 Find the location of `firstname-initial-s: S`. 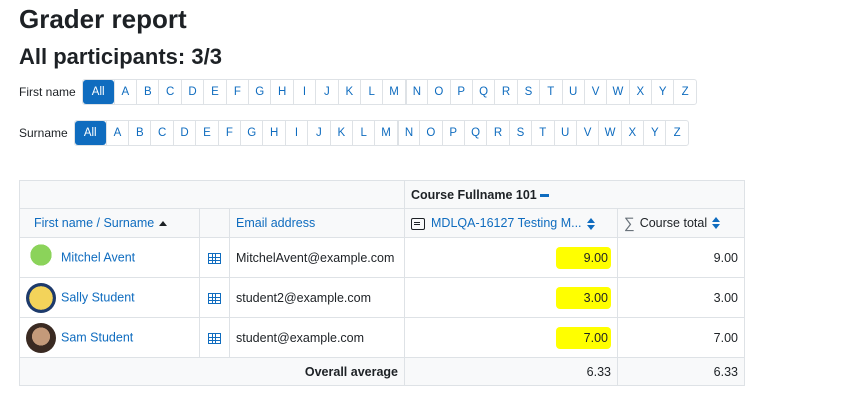

firstname-initial-s: S is located at coordinates (527, 92).